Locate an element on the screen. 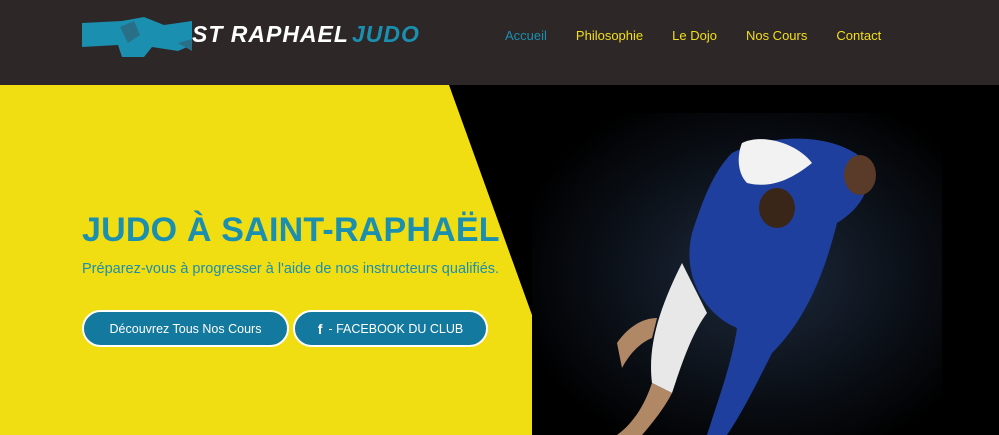 This screenshot has height=435, width=999. facebook-club-button: f - FACEBOOK DU CLUB is located at coordinates (390, 328).